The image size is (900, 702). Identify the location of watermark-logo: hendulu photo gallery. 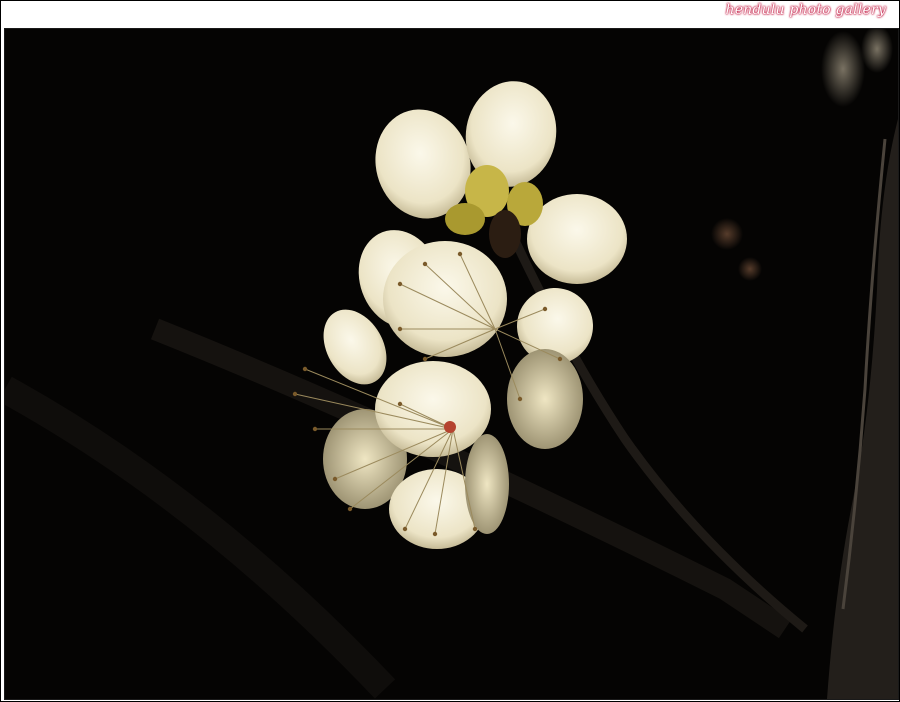
(805, 10).